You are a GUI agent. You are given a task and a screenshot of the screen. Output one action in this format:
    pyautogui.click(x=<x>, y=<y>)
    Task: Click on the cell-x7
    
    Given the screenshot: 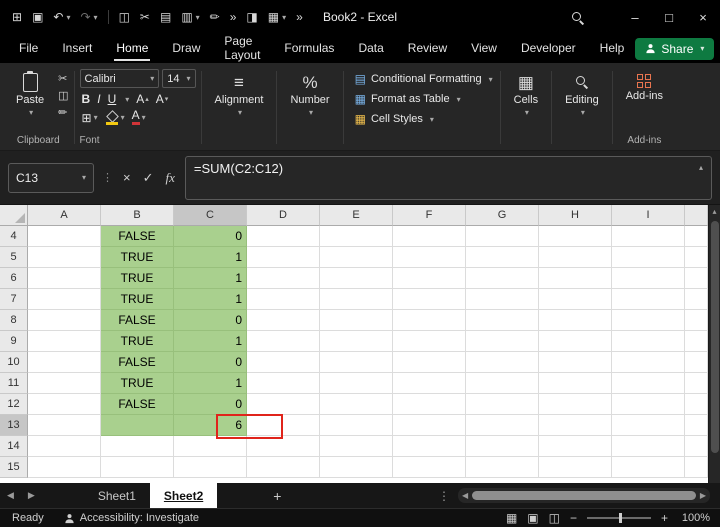 What is the action you would take?
    pyautogui.click(x=696, y=299)
    